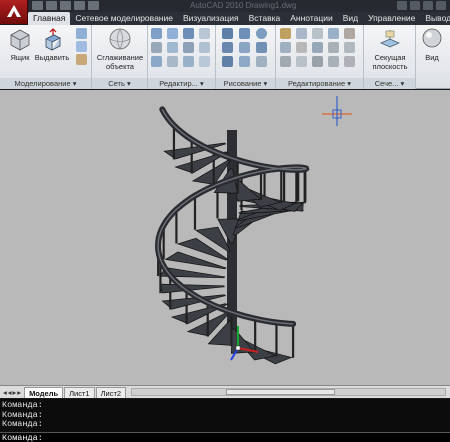 The image size is (450, 442). What do you see at coordinates (337, 111) in the screenshot?
I see `crosshair-cursor` at bounding box center [337, 111].